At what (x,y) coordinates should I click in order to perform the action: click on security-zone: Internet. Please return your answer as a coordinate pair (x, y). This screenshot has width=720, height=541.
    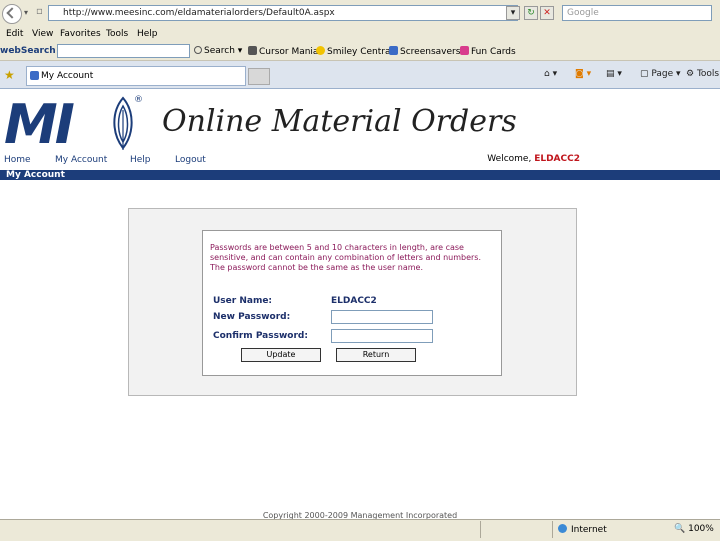
    Looking at the image, I should click on (582, 529).